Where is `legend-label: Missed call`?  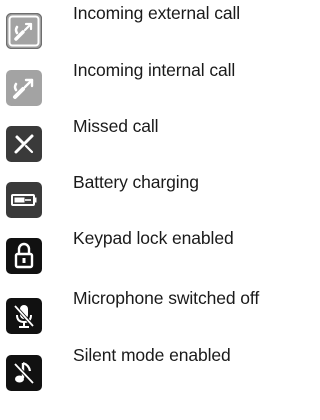
legend-label: Missed call is located at coordinates (116, 126).